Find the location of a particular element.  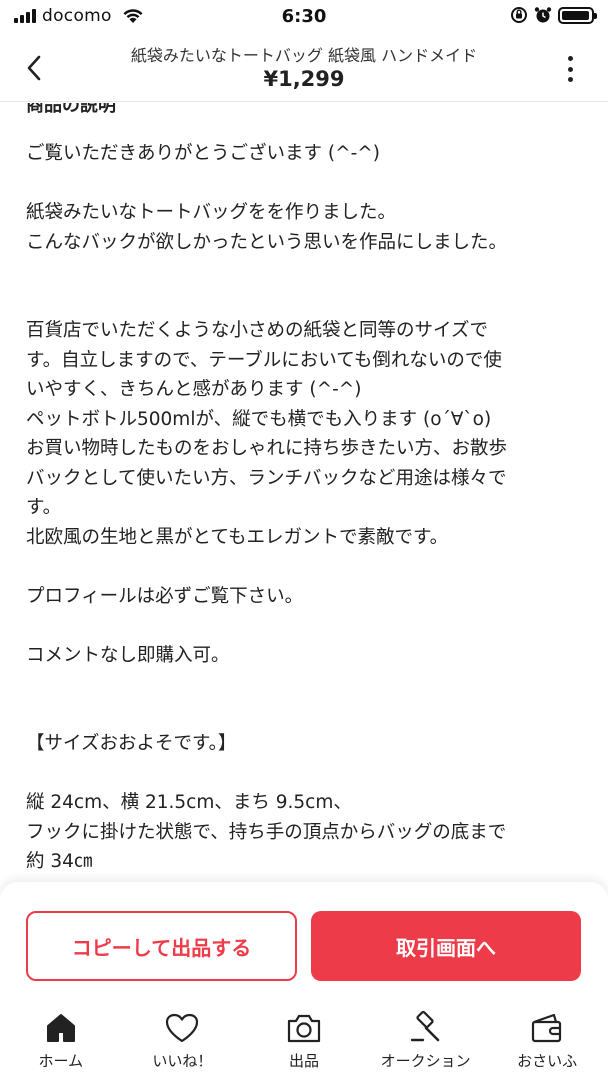

battery-level is located at coordinates (575, 15).